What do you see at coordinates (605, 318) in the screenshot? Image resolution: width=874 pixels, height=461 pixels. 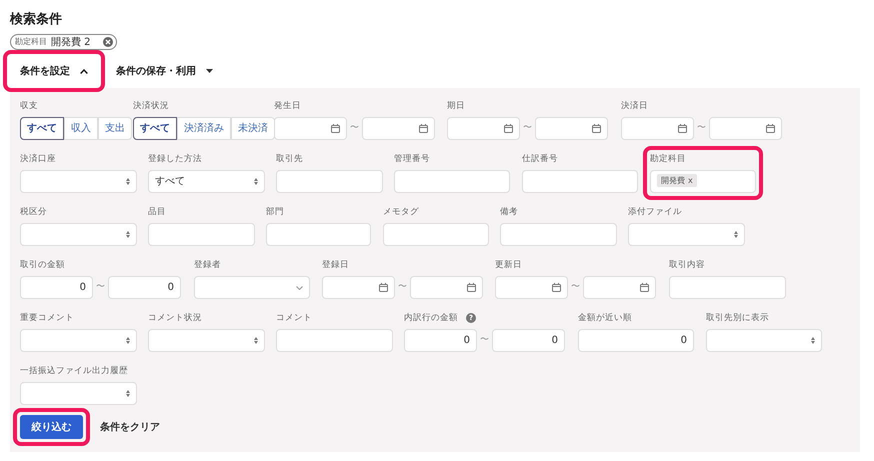 I see `field-label: 金額が近い順` at bounding box center [605, 318].